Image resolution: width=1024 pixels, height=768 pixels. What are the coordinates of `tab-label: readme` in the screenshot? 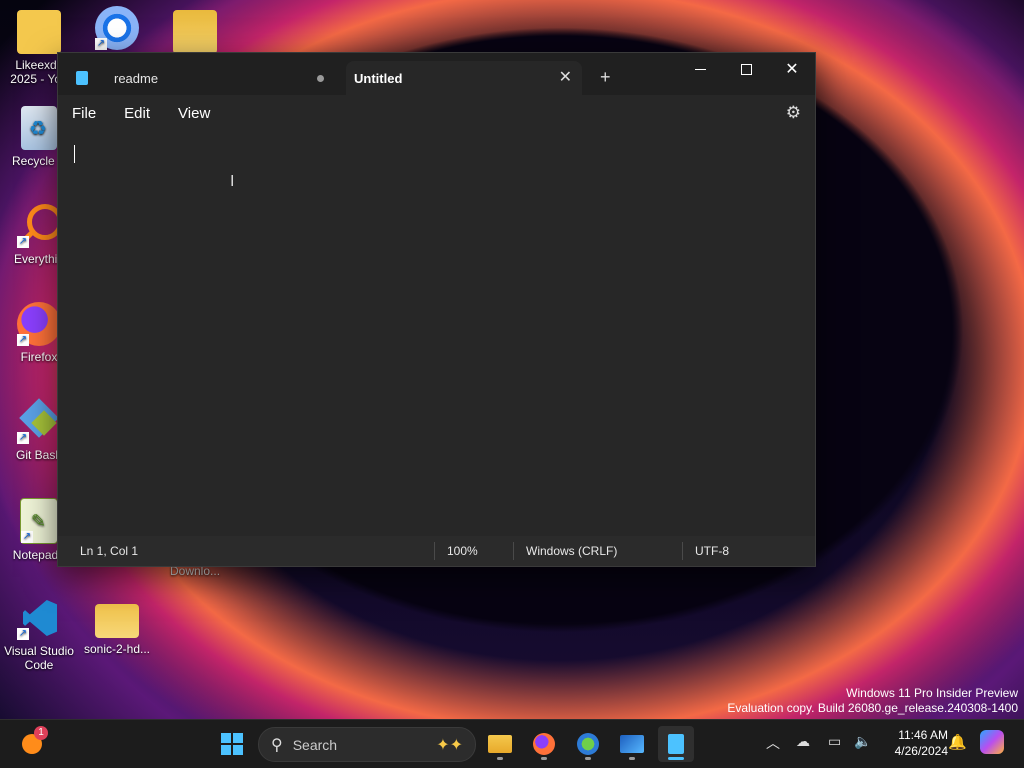 It's located at (136, 78).